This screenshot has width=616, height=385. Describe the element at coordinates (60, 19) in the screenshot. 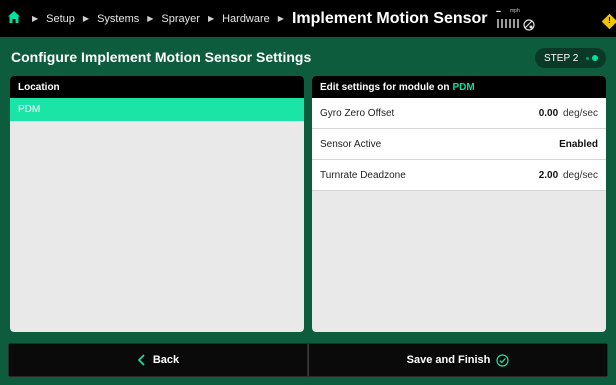

I see `breadcrumb-setup: Setup` at that location.